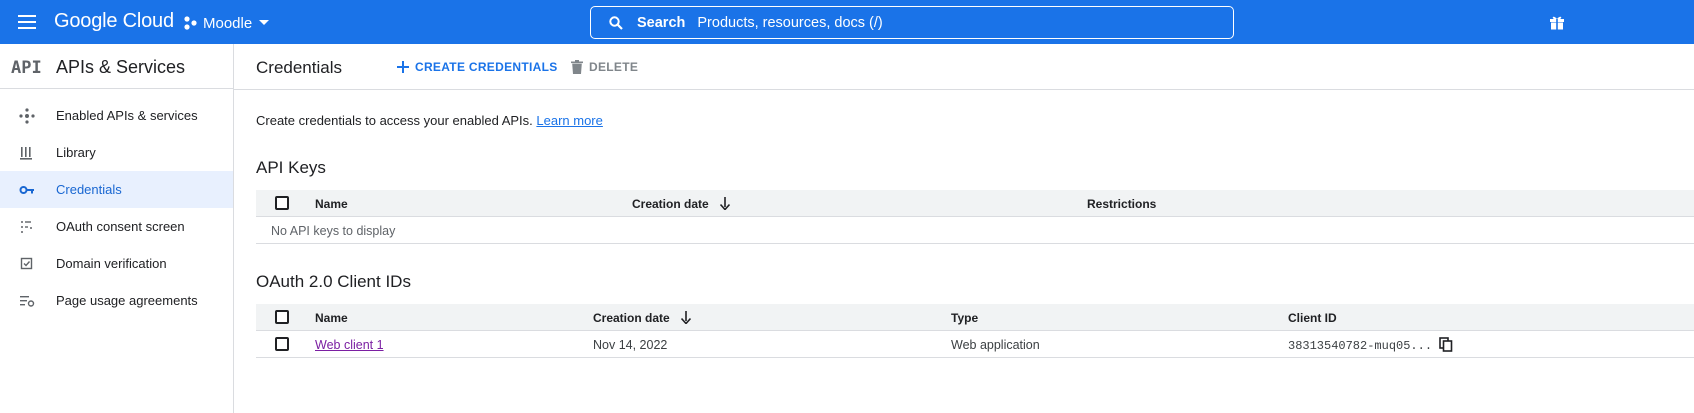 Image resolution: width=1694 pixels, height=413 pixels. I want to click on checkbox-icon, so click(26, 263).